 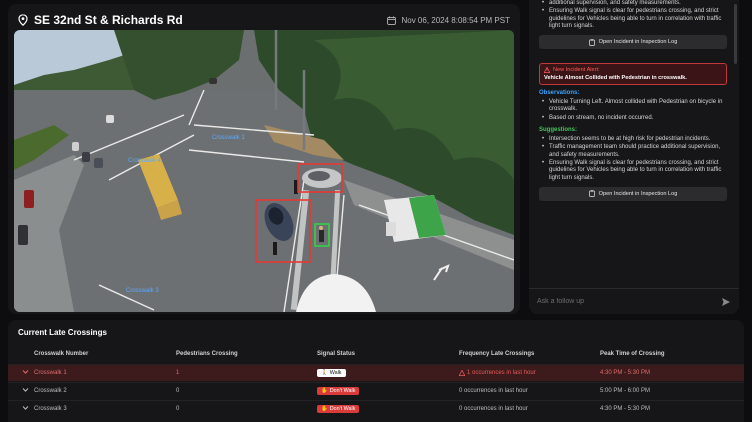 I want to click on column-header: Frequency Late Crossings, so click(x=496, y=354).